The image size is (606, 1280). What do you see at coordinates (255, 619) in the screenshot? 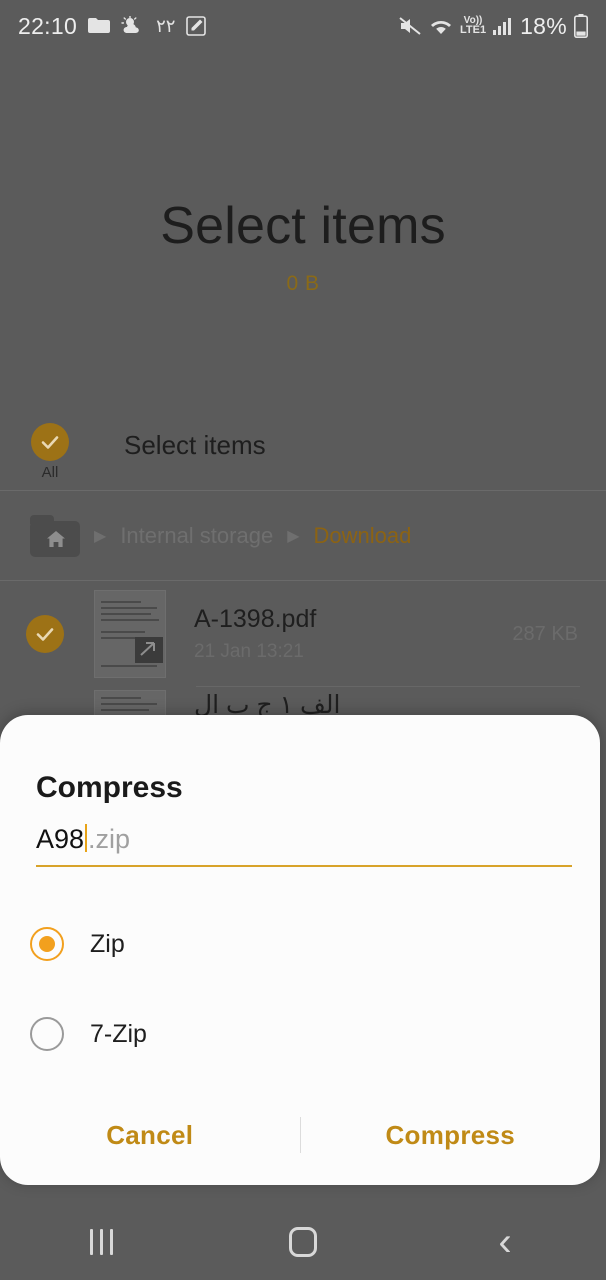
I see `file-name: A-1398.pdf` at bounding box center [255, 619].